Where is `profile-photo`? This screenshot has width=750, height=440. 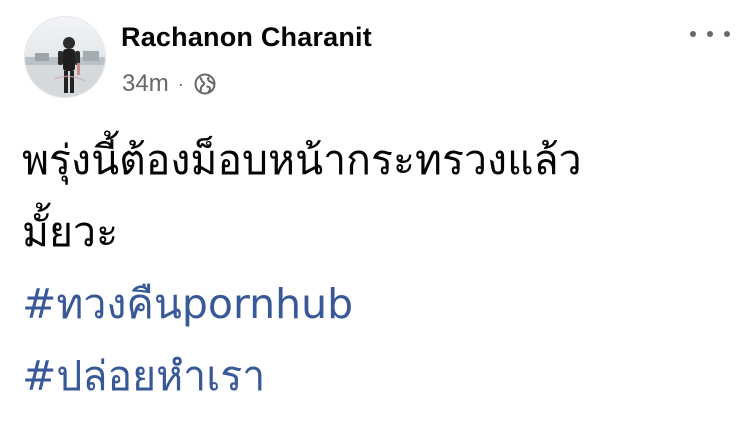 profile-photo is located at coordinates (65, 57).